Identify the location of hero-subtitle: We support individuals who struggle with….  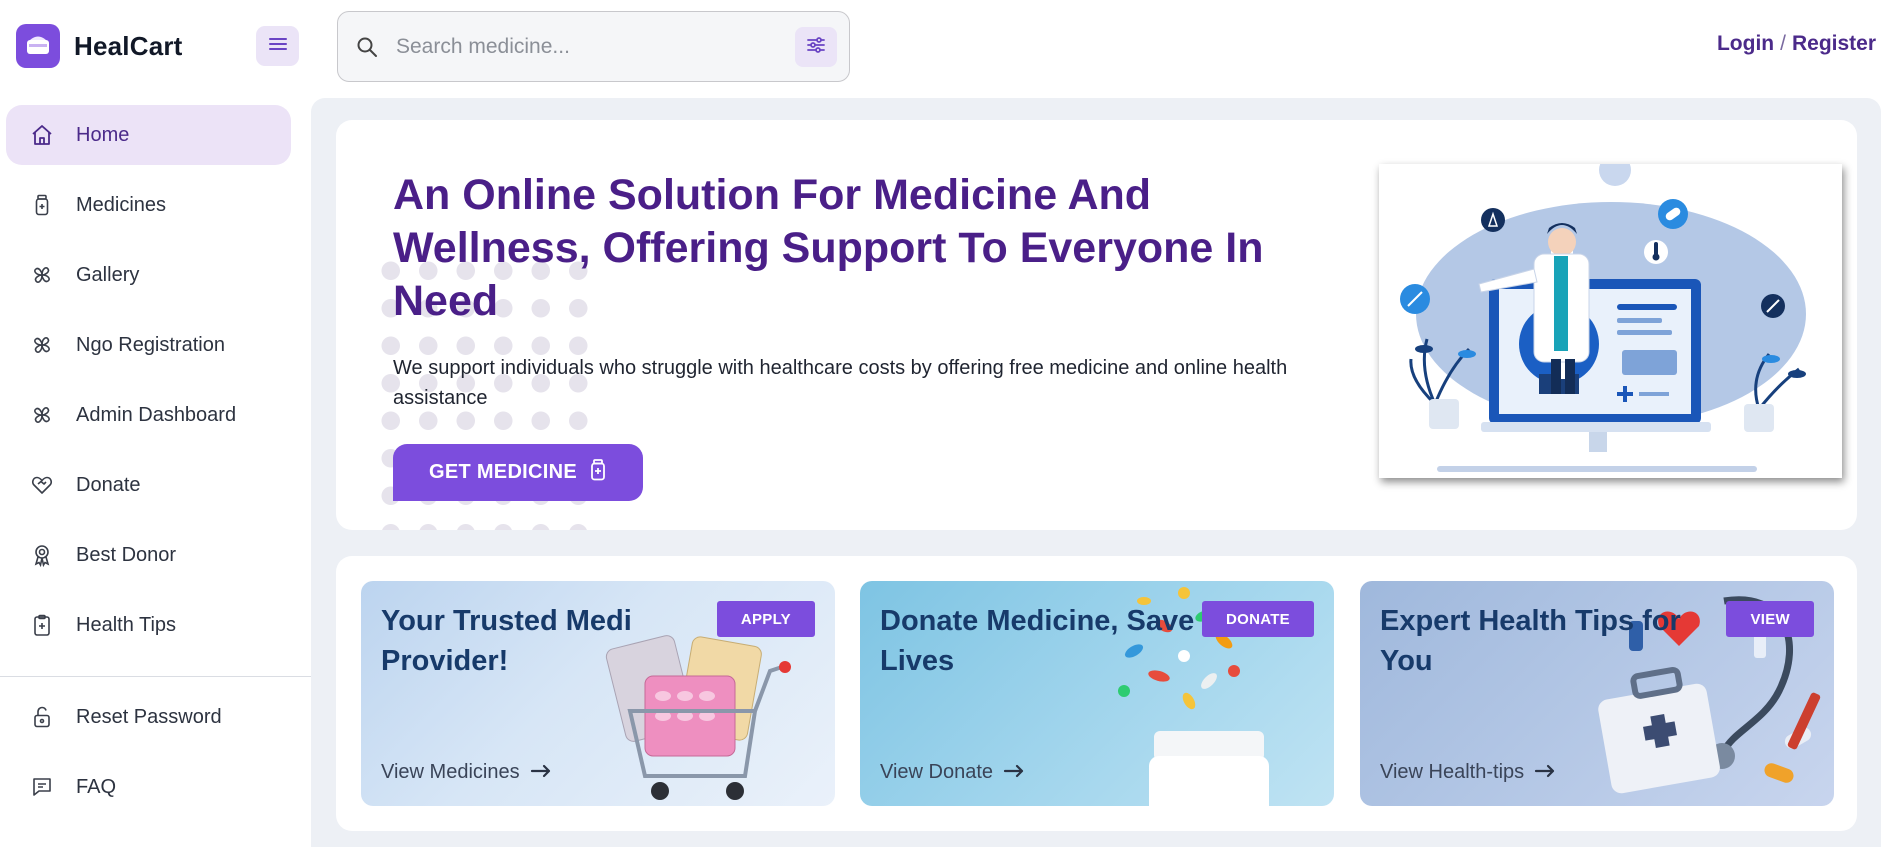
(840, 383).